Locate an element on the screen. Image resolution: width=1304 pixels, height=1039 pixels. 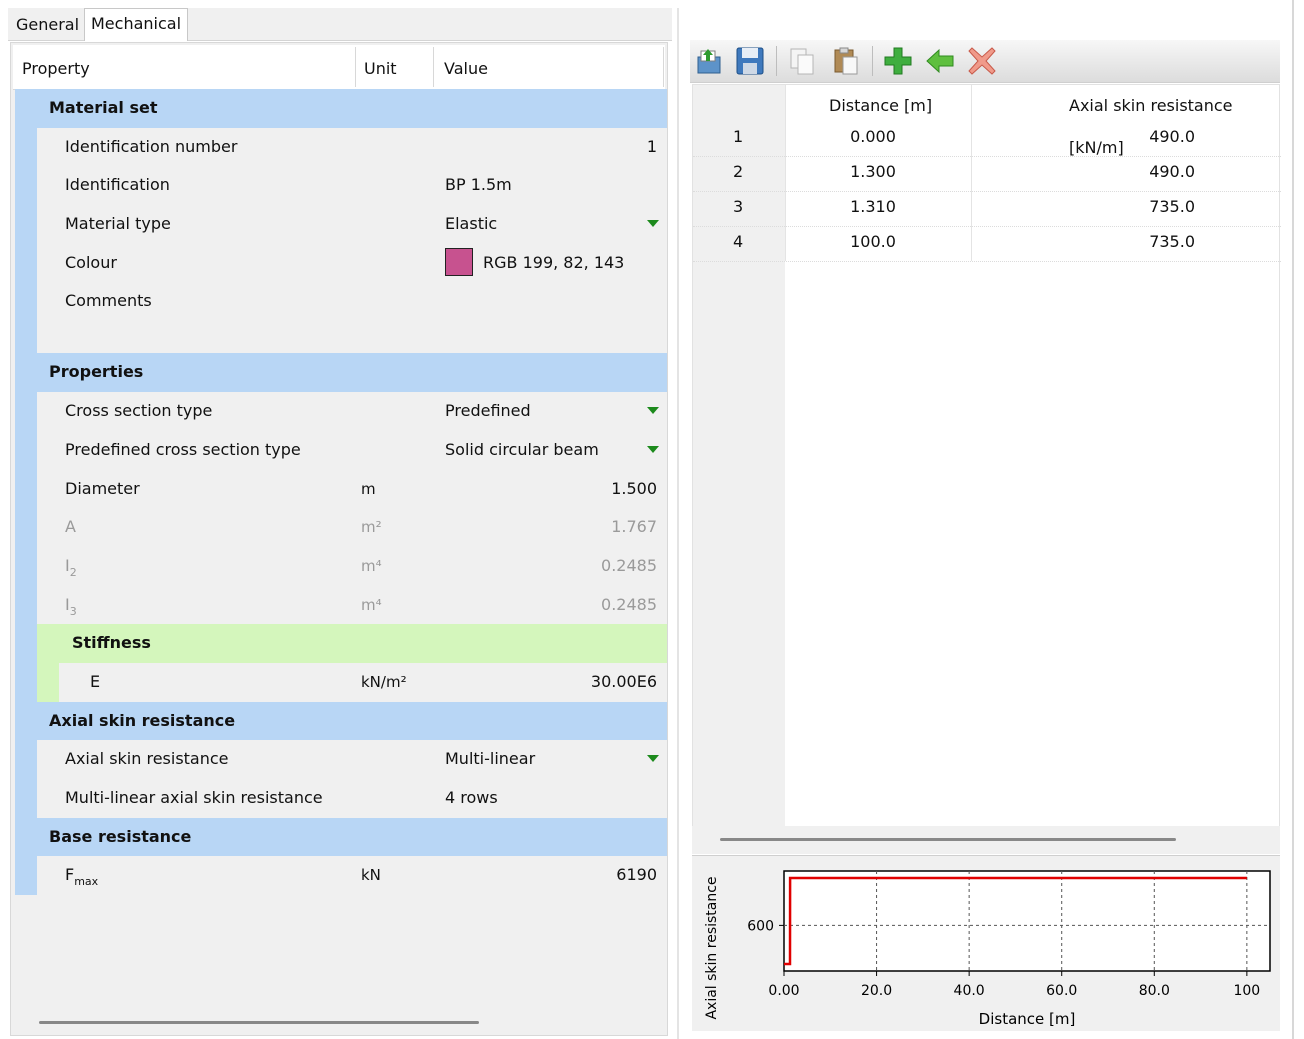
y-axis-label: Axial skin resistance is located at coordinates (712, 947).